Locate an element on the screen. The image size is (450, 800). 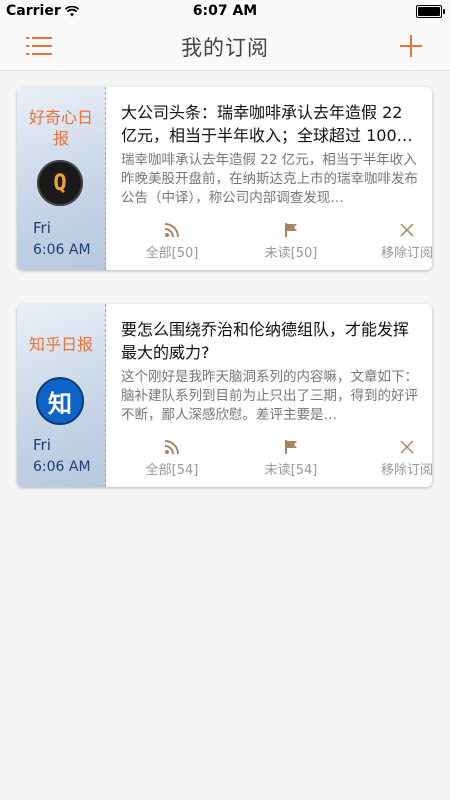
card-source-panel: 好奇心日报 Q Fri 6:06 AM is located at coordinates (61, 178).